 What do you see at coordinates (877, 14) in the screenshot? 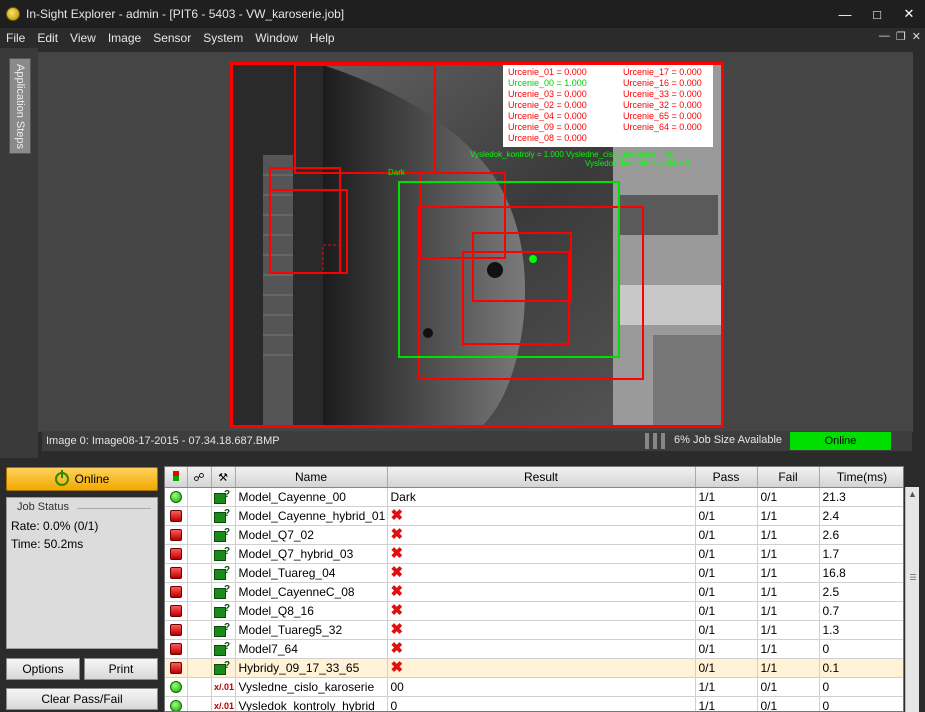
I see `maximize-icon: □` at bounding box center [877, 14].